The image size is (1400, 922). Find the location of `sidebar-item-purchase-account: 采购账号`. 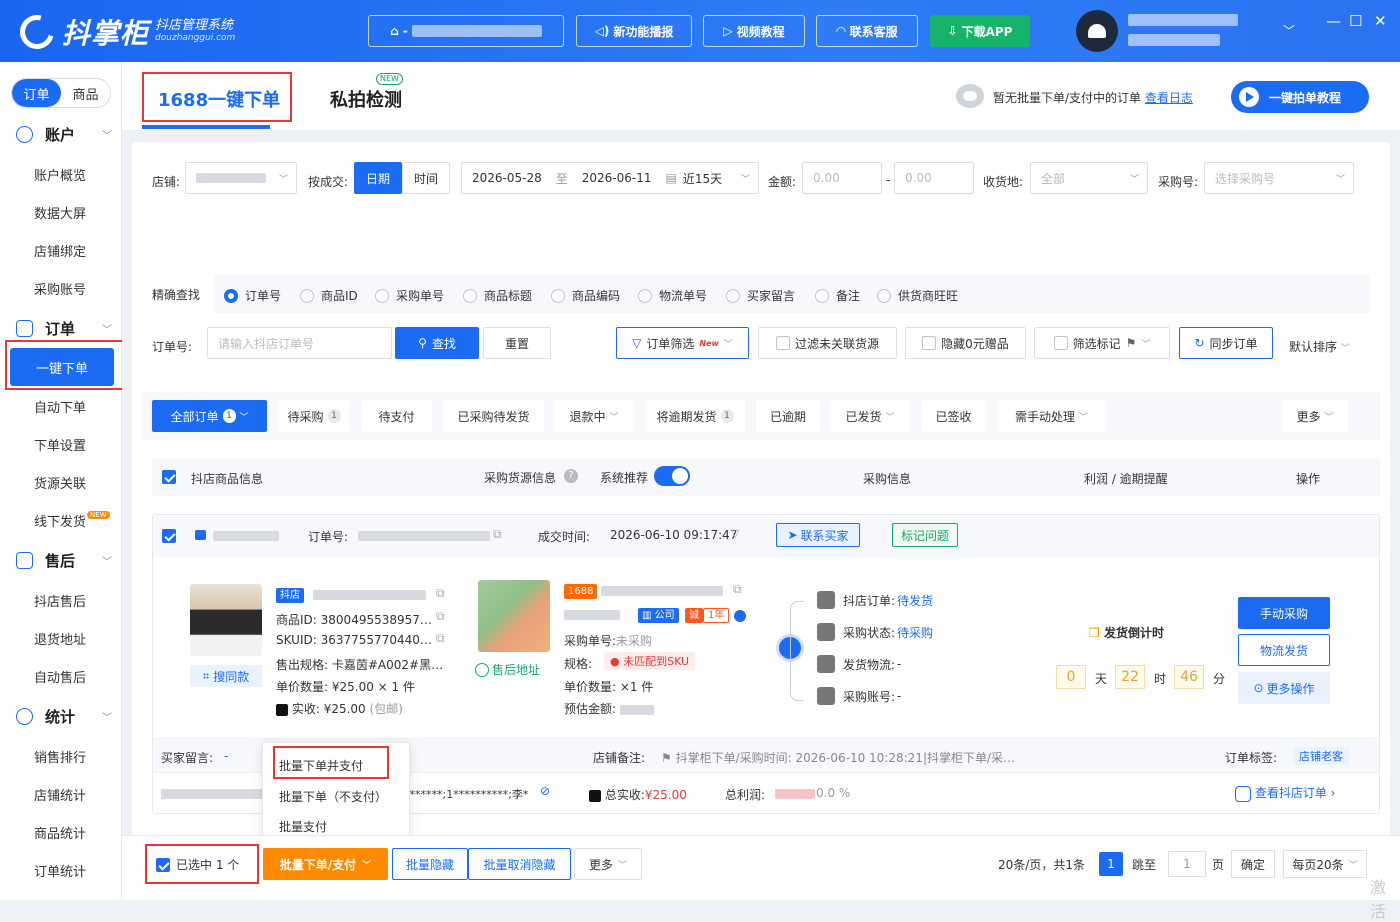

sidebar-item-purchase-account: 采购账号 is located at coordinates (60, 288).